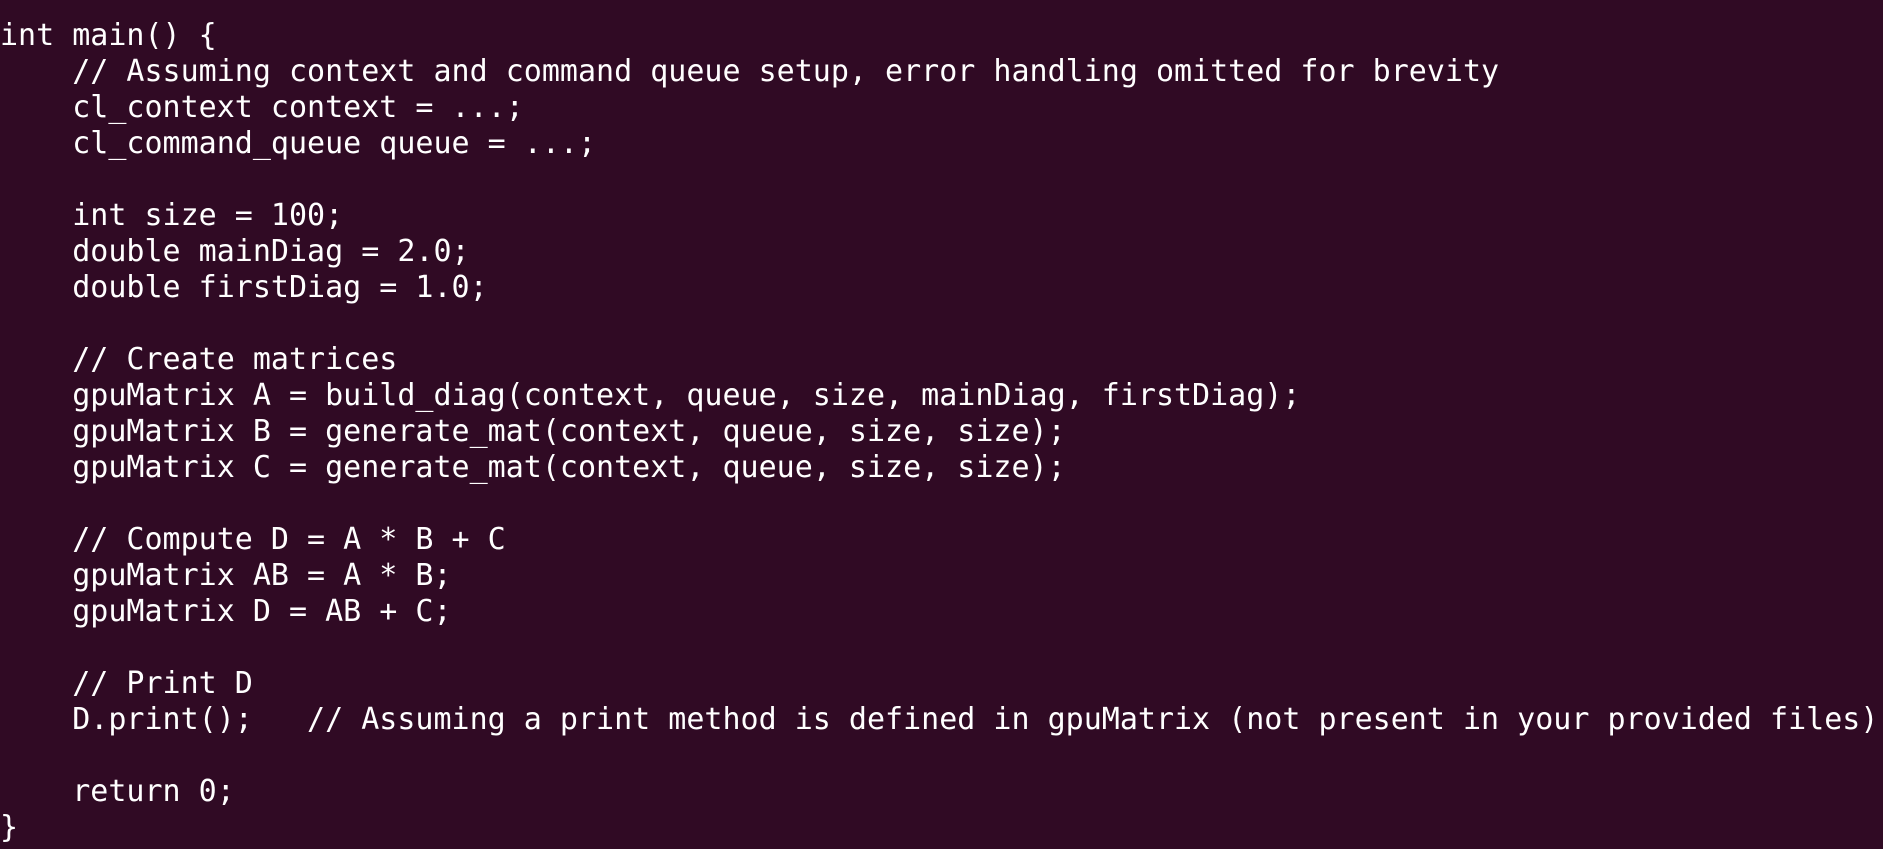 This screenshot has height=849, width=1883. I want to click on code-line: }, so click(9, 827).